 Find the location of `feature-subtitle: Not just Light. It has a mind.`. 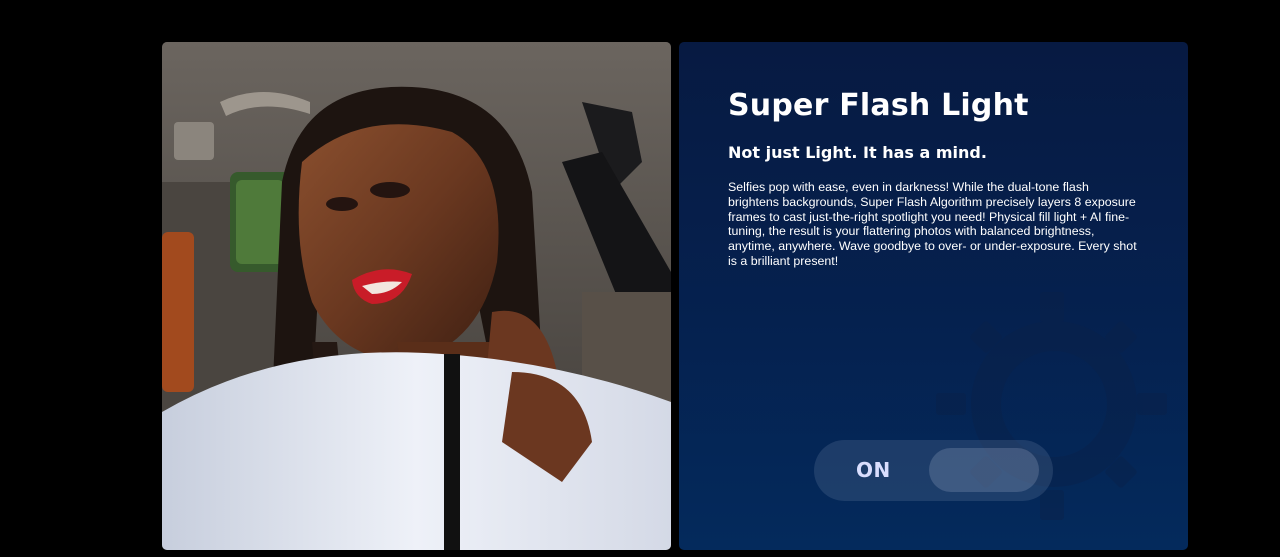

feature-subtitle: Not just Light. It has a mind. is located at coordinates (857, 152).